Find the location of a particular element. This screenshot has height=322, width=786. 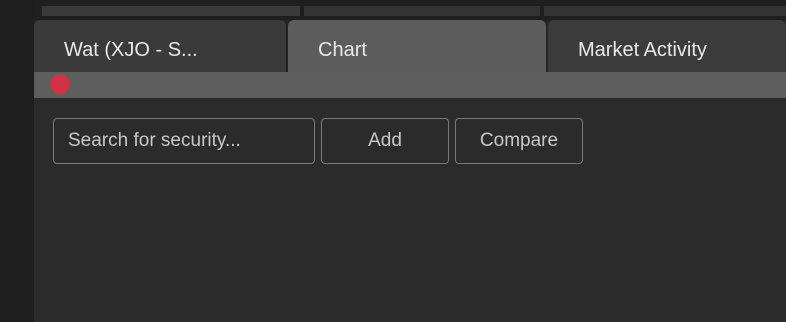

tab-market-activity: Market Activity is located at coordinates (667, 46).